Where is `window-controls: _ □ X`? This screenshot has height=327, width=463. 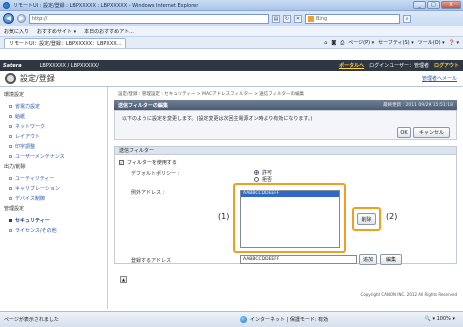 window-controls: _ □ X is located at coordinates (437, 5).